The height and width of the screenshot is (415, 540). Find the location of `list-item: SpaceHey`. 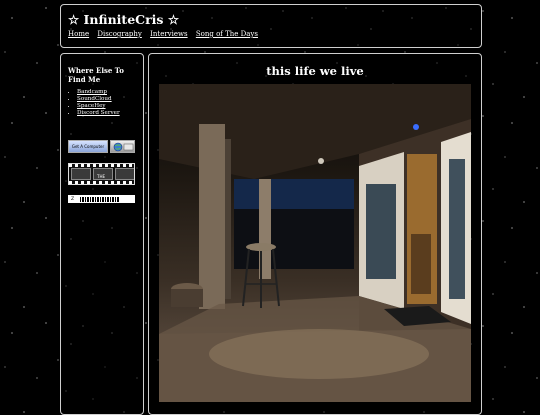

list-item: SpaceHey is located at coordinates (98, 106).